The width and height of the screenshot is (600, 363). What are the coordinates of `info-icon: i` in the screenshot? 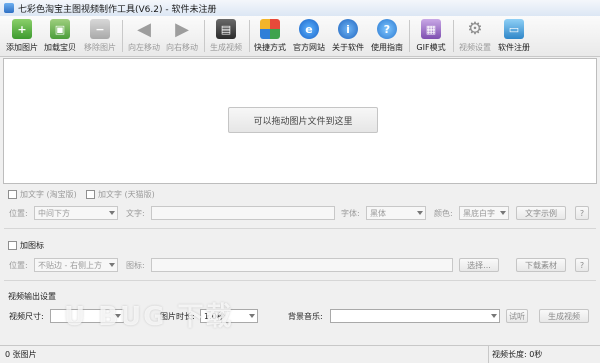 It's located at (348, 29).